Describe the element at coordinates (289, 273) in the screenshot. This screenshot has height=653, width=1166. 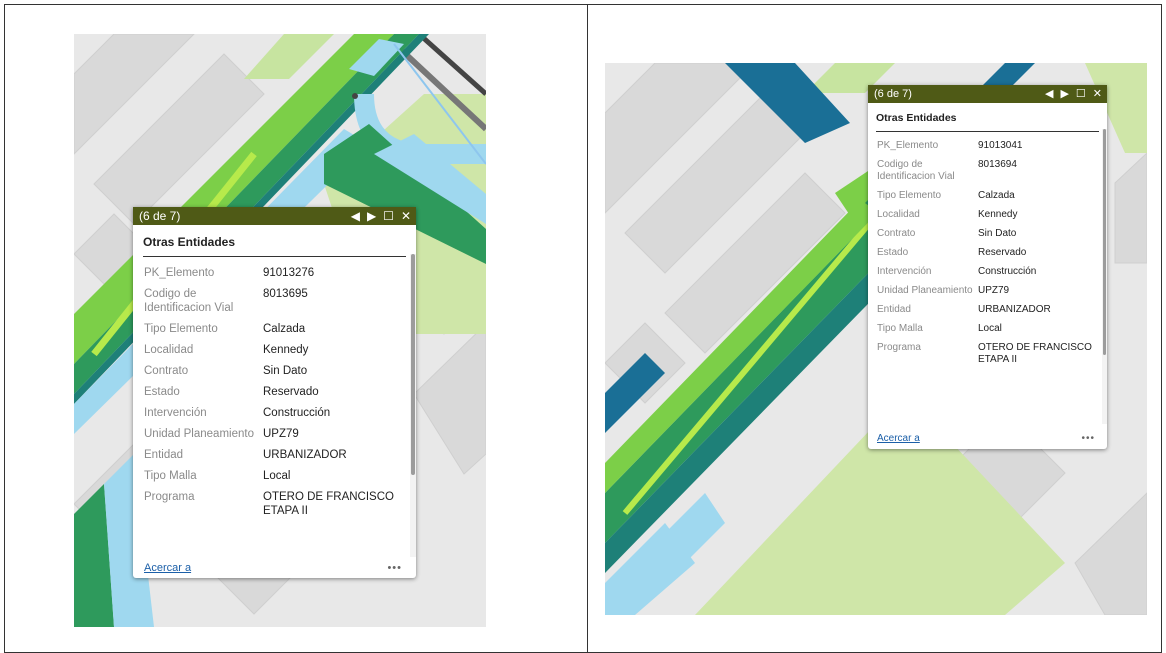
I see `attribute-value: 91013276` at that location.